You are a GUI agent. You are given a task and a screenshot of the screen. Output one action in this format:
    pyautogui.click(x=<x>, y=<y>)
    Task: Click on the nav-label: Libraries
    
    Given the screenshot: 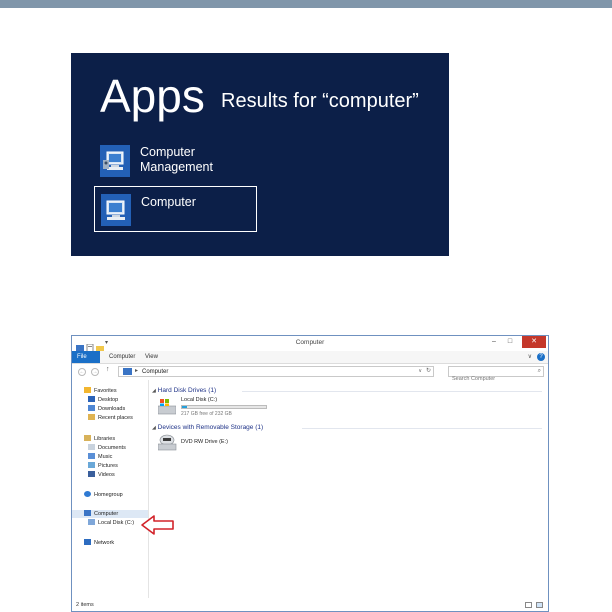 What is the action you would take?
    pyautogui.click(x=105, y=439)
    